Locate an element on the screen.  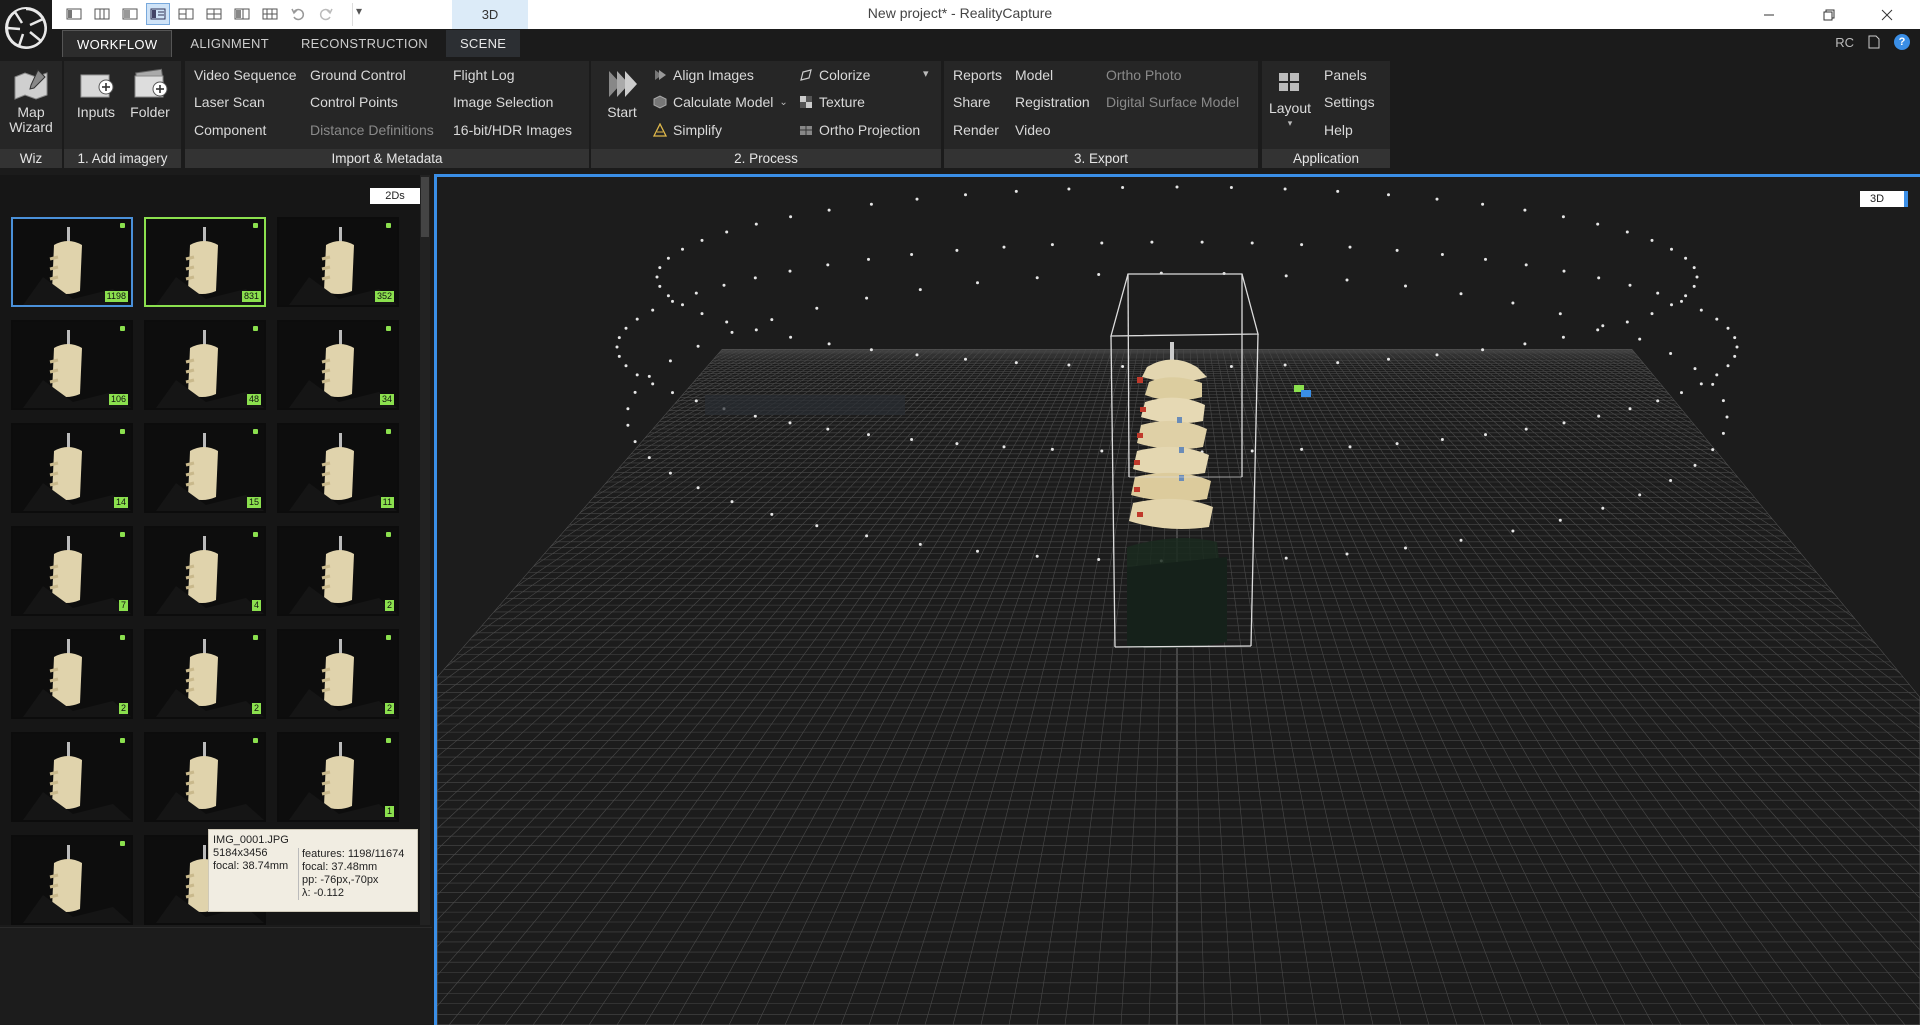
thumbnail-7: 14 is located at coordinates (72, 468).